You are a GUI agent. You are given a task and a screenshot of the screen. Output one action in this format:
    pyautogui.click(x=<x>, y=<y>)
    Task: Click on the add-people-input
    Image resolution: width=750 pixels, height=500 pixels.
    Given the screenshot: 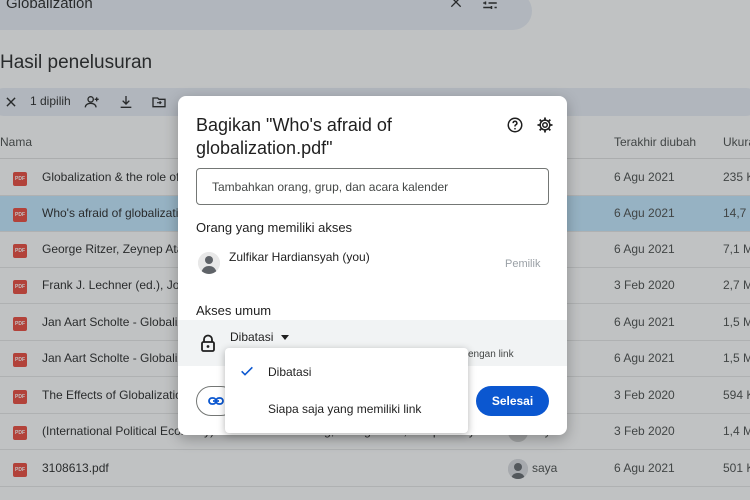 What is the action you would take?
    pyautogui.click(x=372, y=186)
    